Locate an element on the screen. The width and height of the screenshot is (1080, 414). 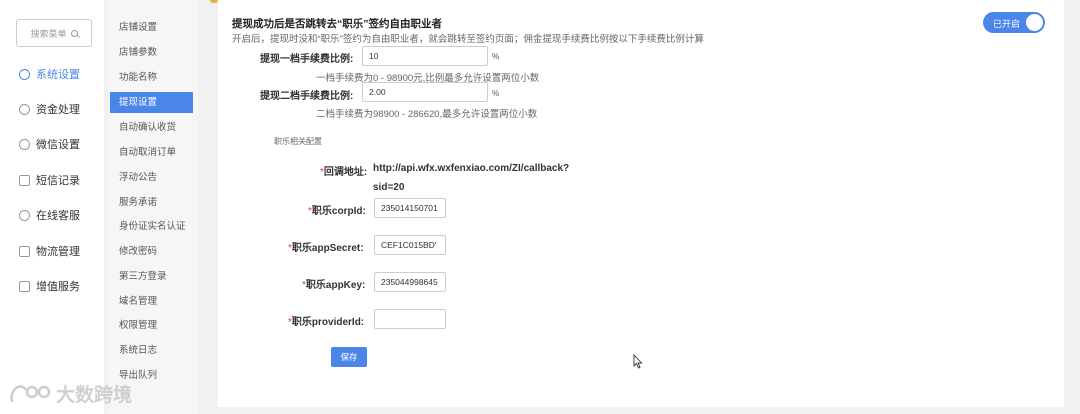
search-icon is located at coordinates (74, 33).